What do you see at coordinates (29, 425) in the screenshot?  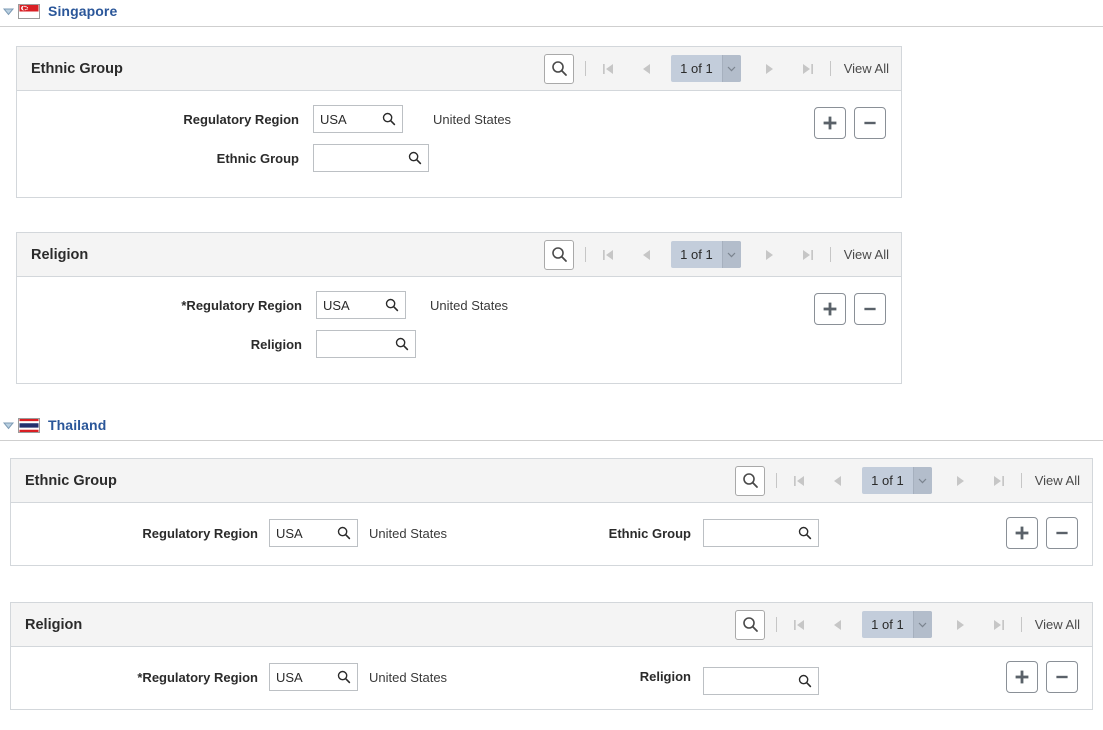 I see `thailand-flag` at bounding box center [29, 425].